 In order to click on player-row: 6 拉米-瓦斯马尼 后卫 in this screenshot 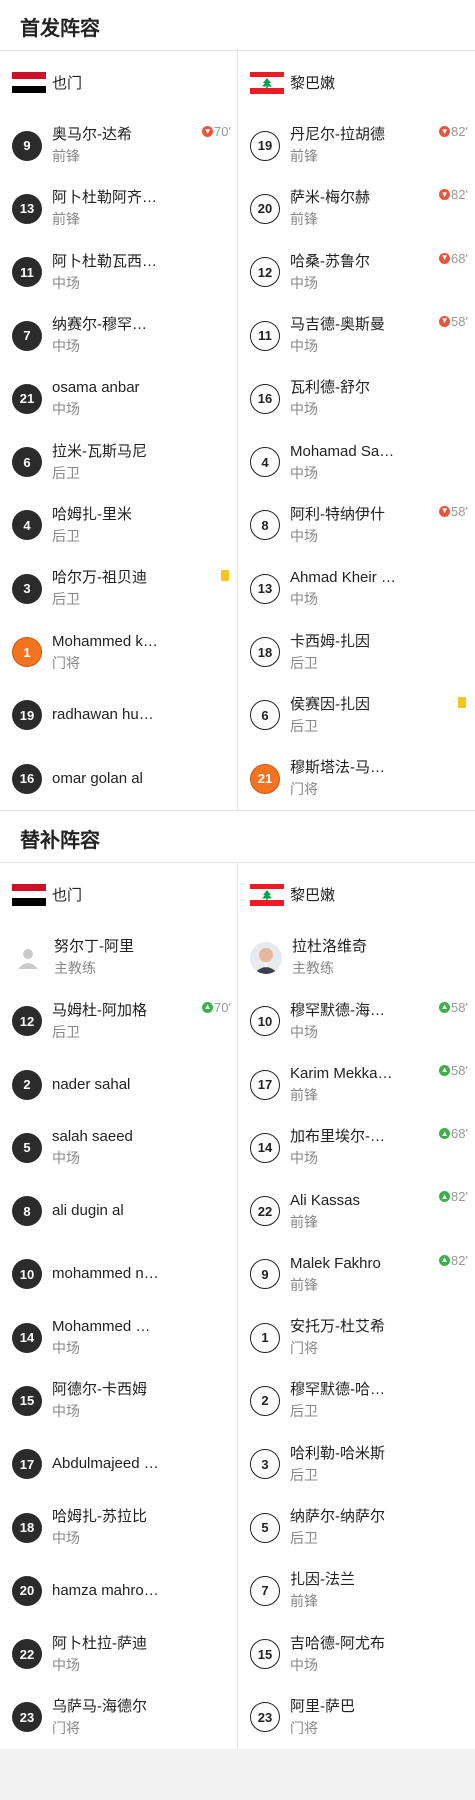, I will do `click(118, 461)`.